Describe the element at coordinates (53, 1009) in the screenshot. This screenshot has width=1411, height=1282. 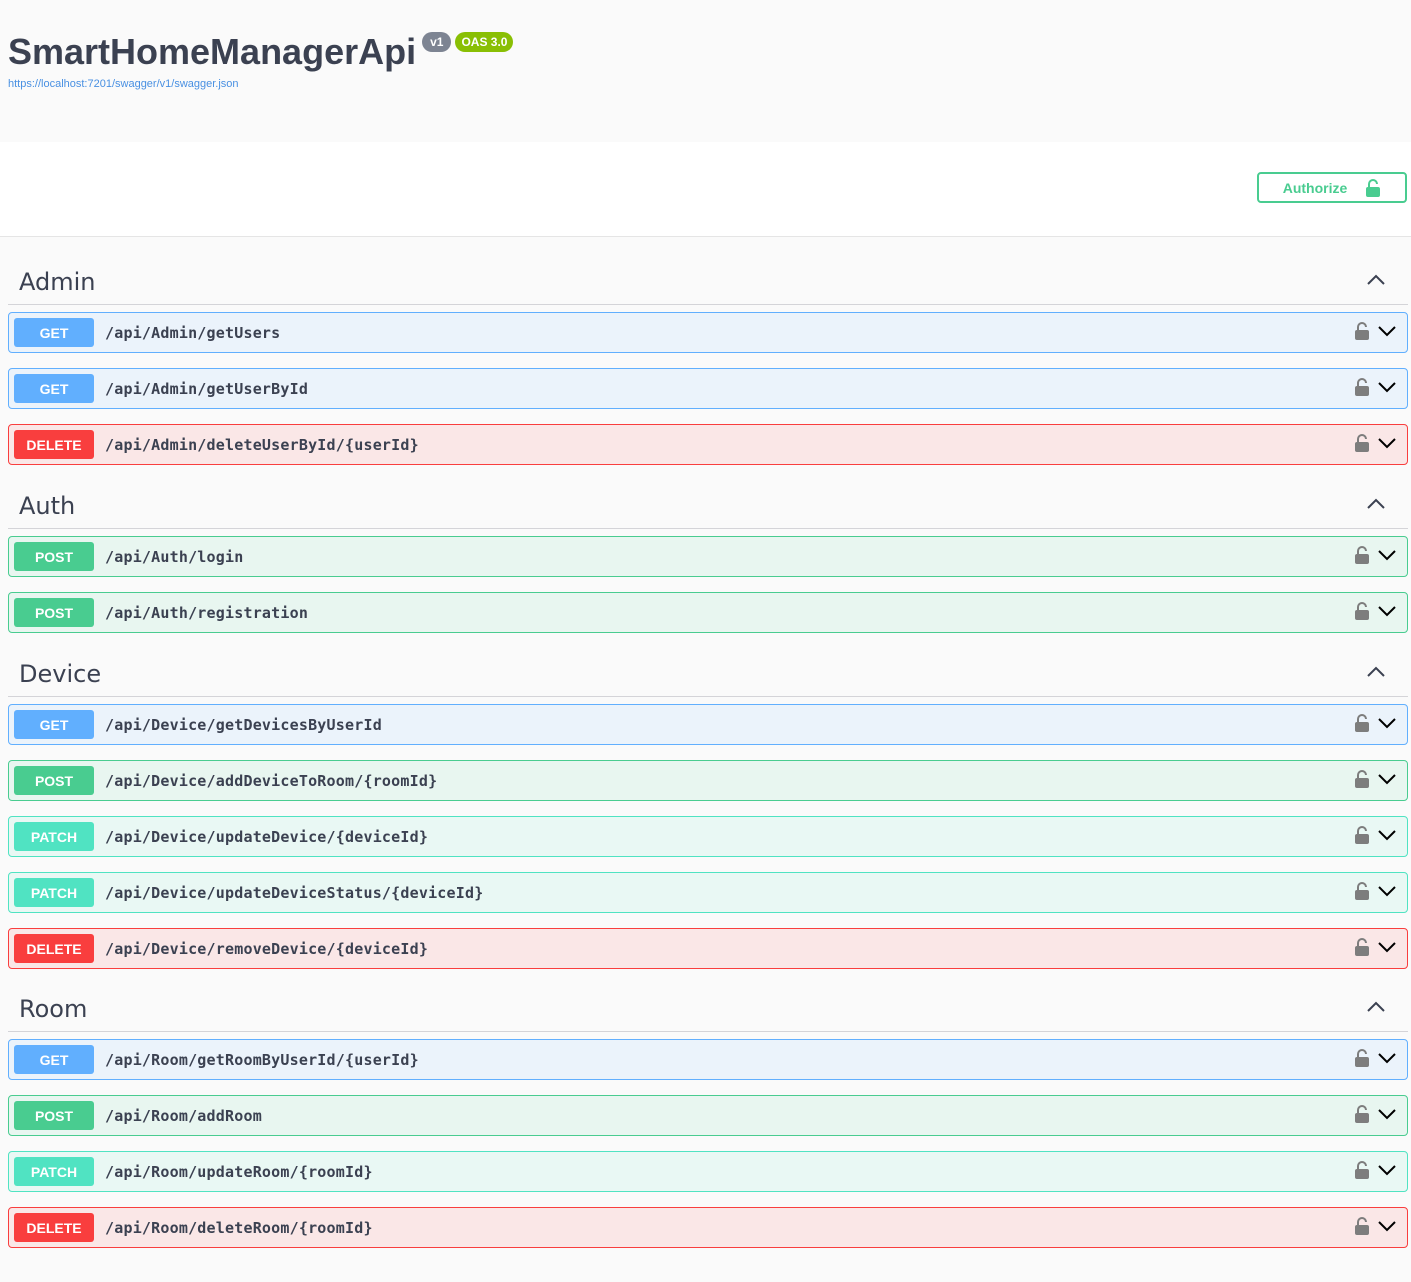
I see `tag-name: Room` at that location.